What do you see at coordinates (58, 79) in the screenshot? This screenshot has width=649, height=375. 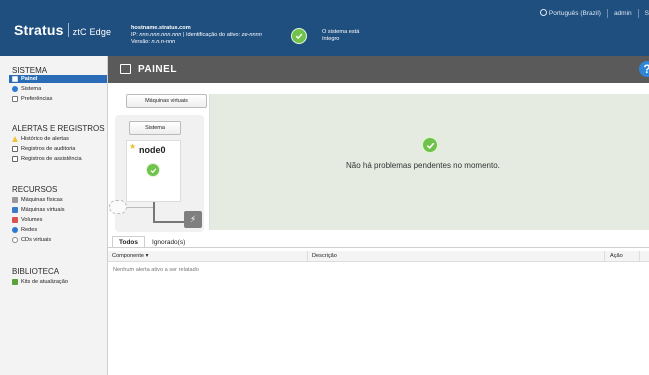 I see `sidebar-item-painel: Painel` at bounding box center [58, 79].